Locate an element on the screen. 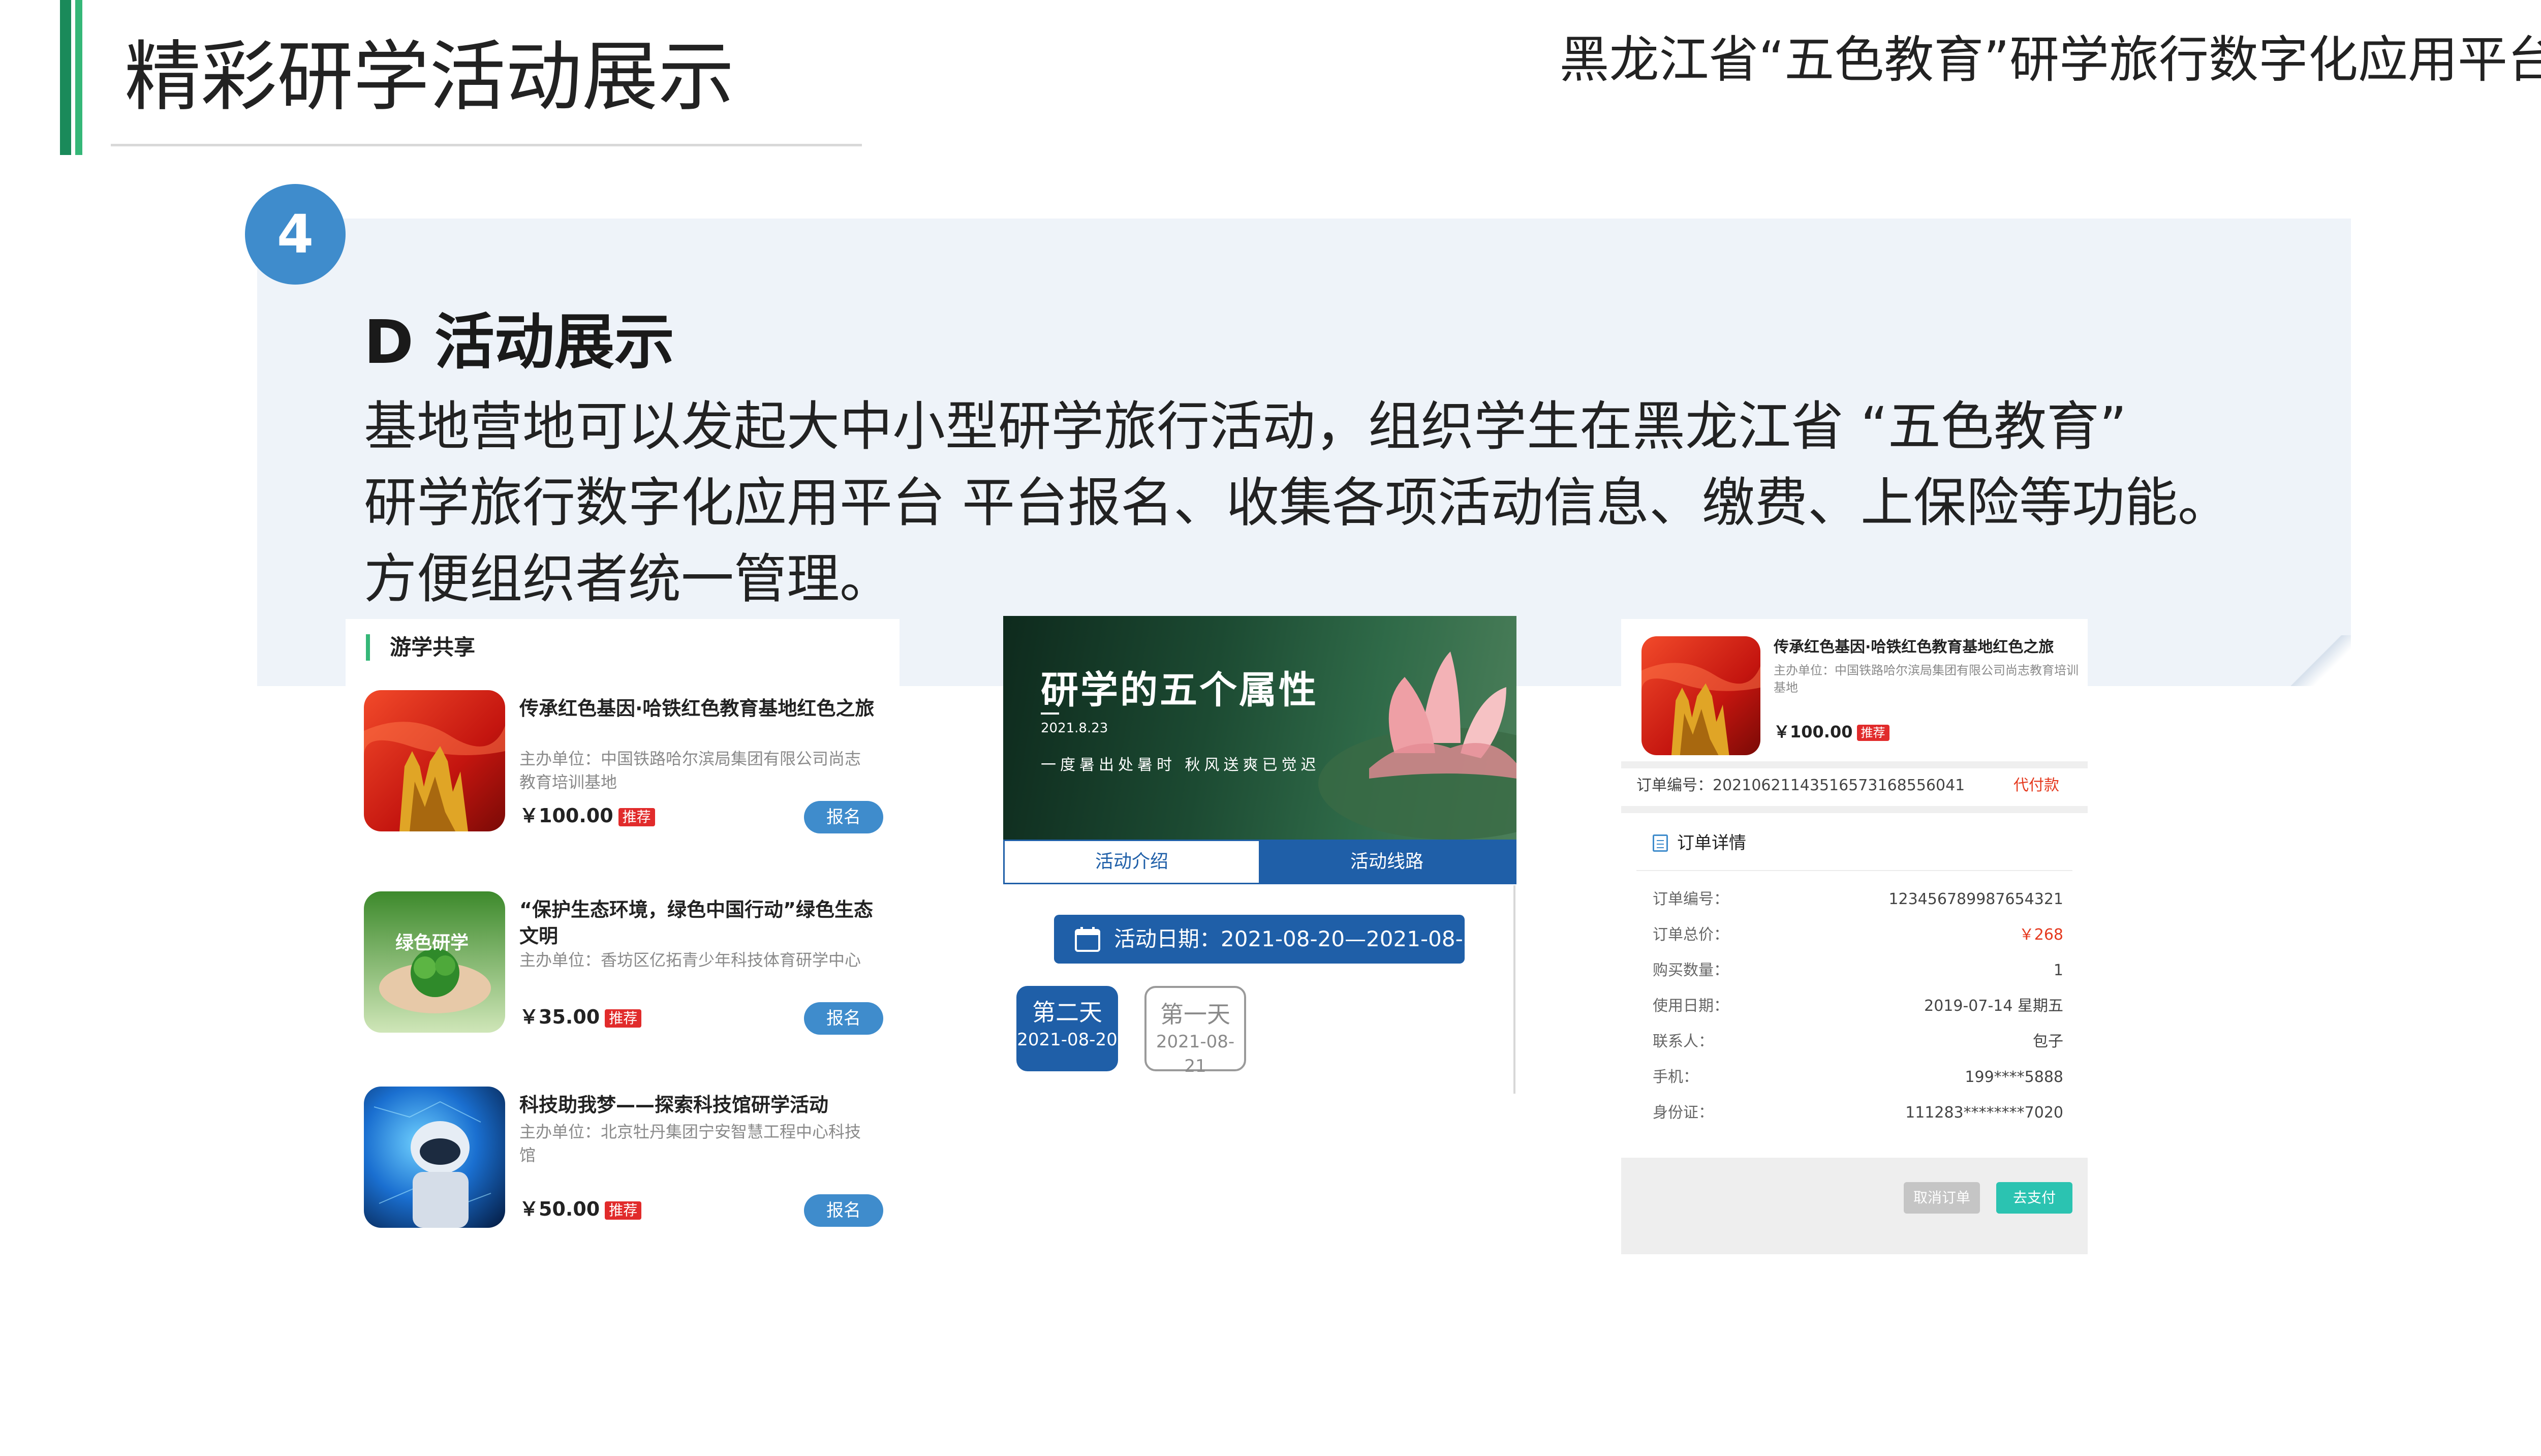  item-organizer: 主办单位：香坊区亿拓青少年科技体育研学中心 is located at coordinates (690, 960).